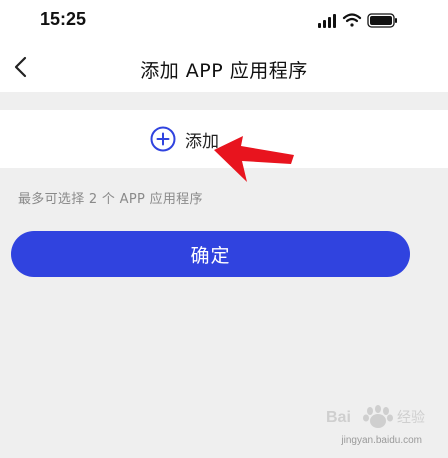 The image size is (448, 458). I want to click on status-icons, so click(357, 20).